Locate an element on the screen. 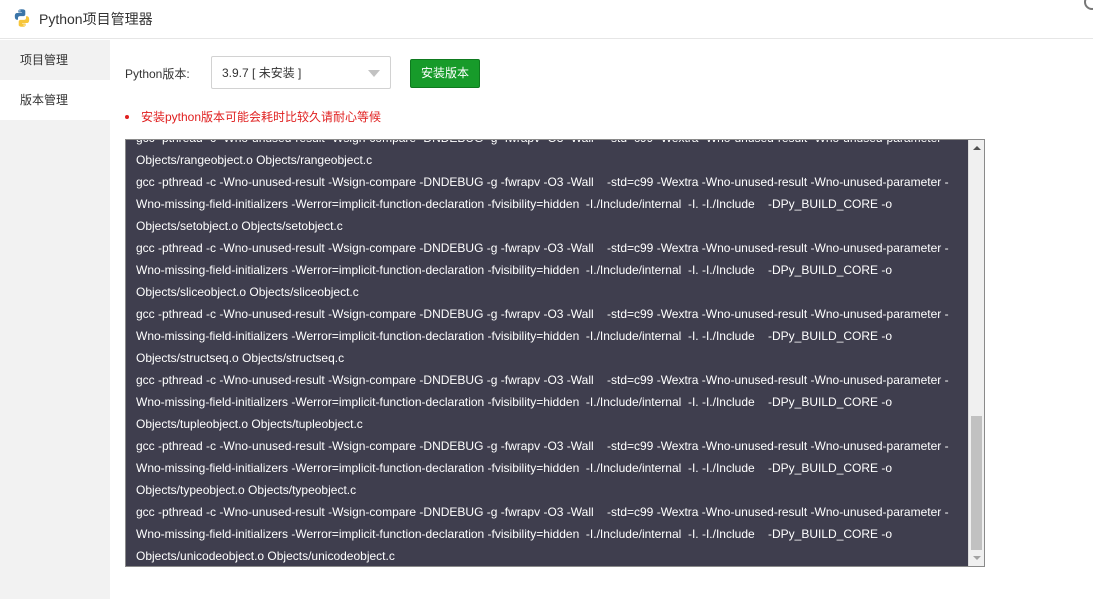  log-line: Objects/setobject.o Objects/setobject.c is located at coordinates (239, 226).